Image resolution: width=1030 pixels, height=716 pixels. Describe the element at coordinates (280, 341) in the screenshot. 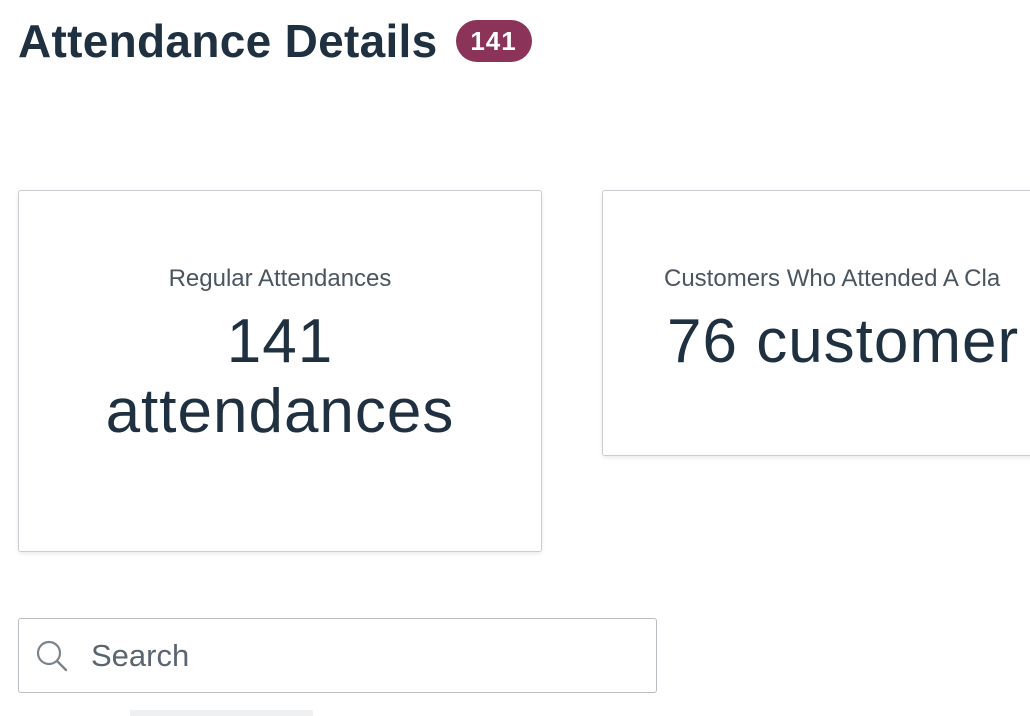

I see `card-value-number: 141` at that location.